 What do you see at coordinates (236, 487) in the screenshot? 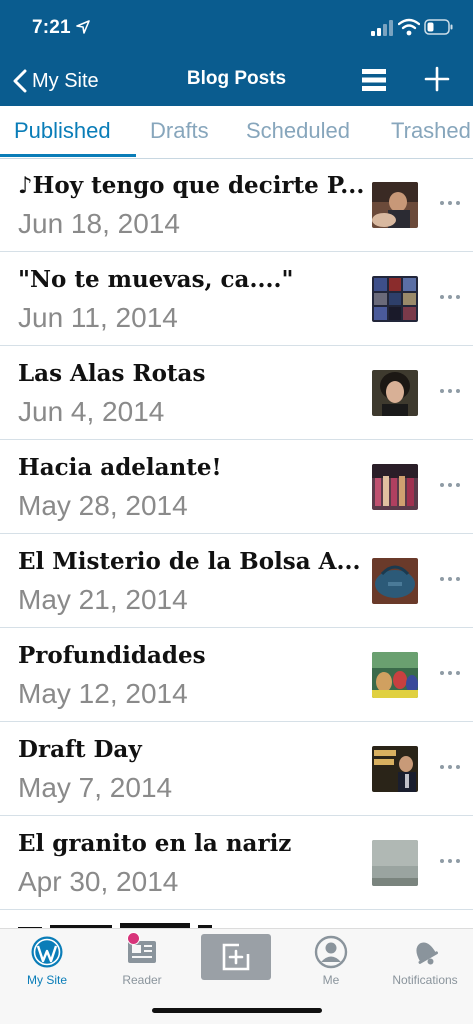
I see `post-row: Hacia adelante! May 28, 2014` at bounding box center [236, 487].